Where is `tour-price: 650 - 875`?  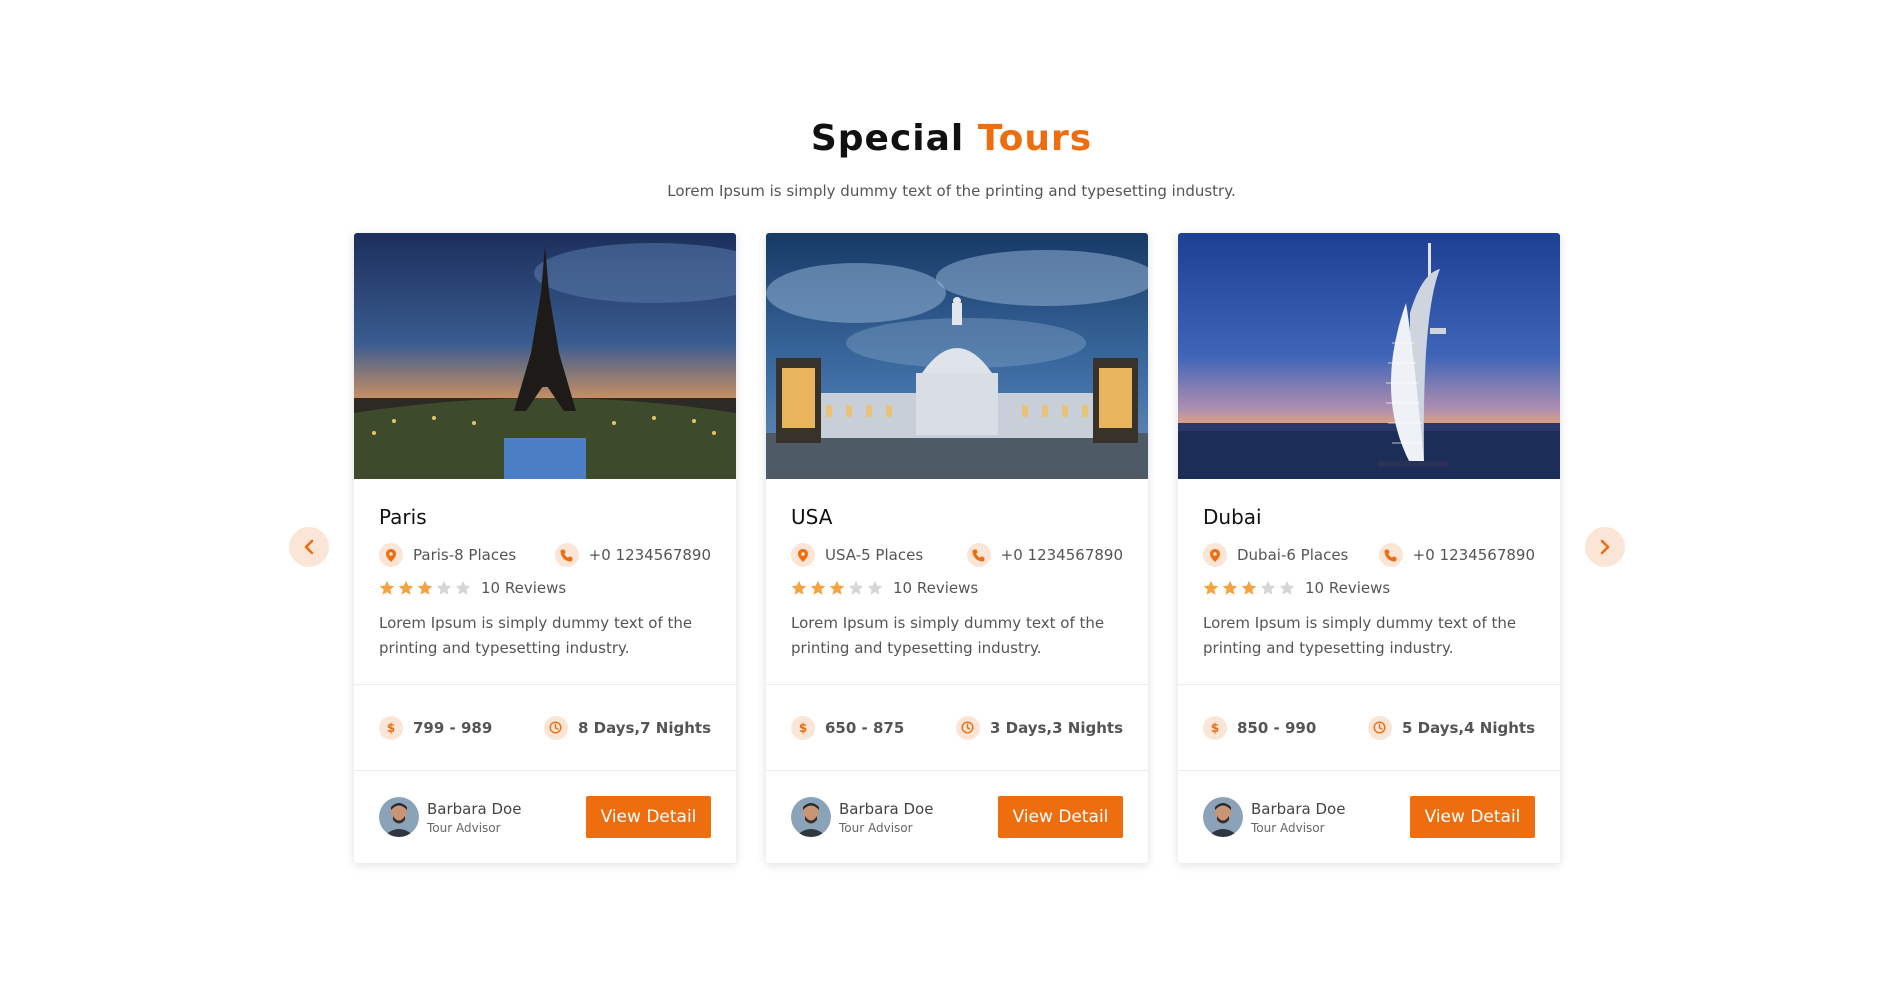 tour-price: 650 - 875 is located at coordinates (865, 727).